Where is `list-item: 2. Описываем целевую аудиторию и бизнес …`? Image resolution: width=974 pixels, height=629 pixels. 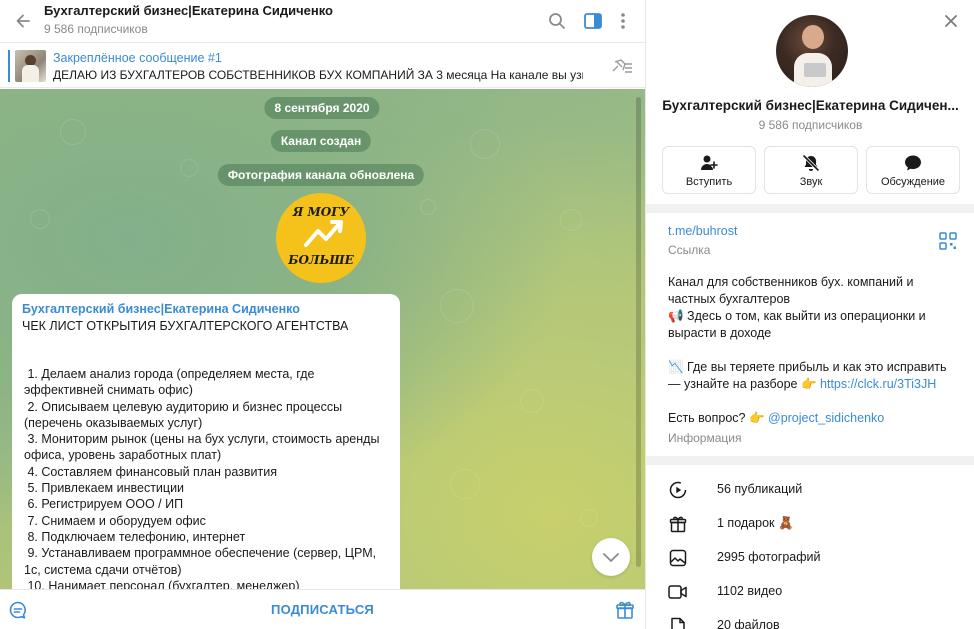
list-item: 2. Описываем целевую аудиторию и бизнес … is located at coordinates (185, 414).